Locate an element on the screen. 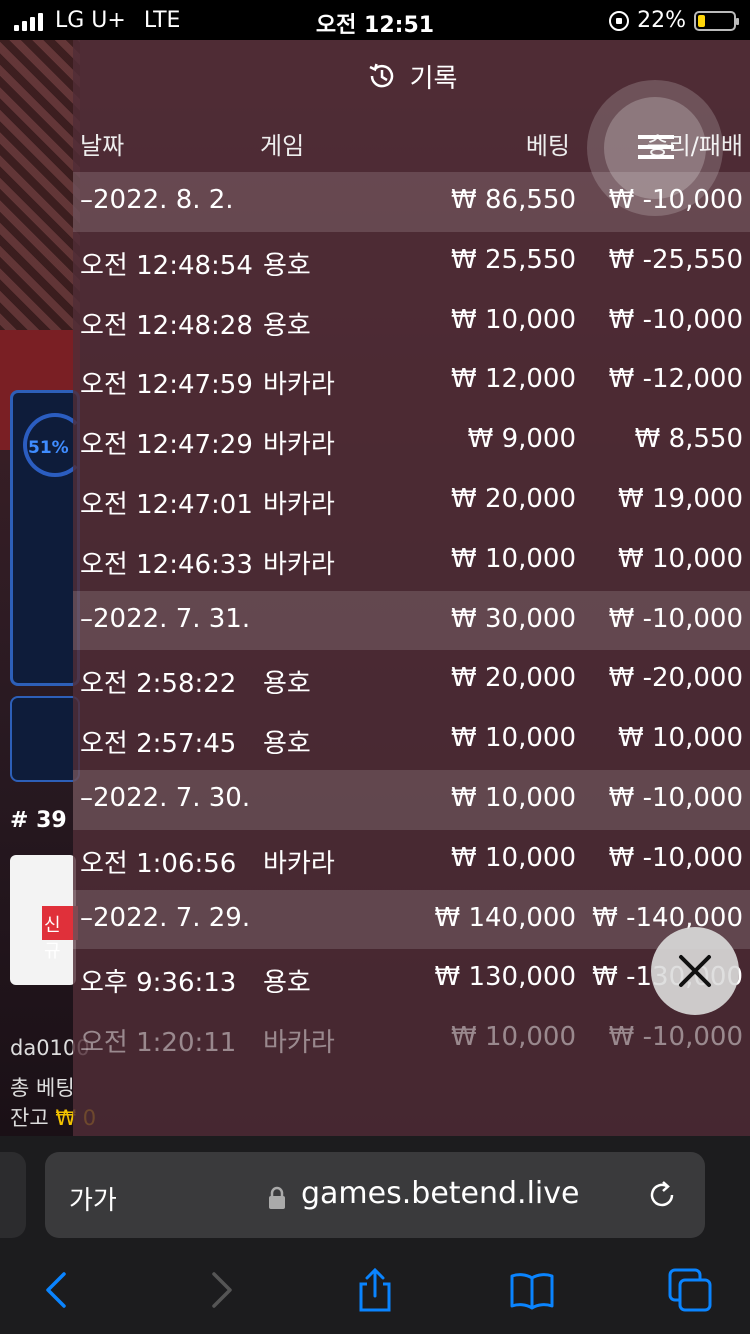  history-entry-row: 오전 1:06:56 바카라 ₩ 10,000 ₩ -10,000 is located at coordinates (411, 860).